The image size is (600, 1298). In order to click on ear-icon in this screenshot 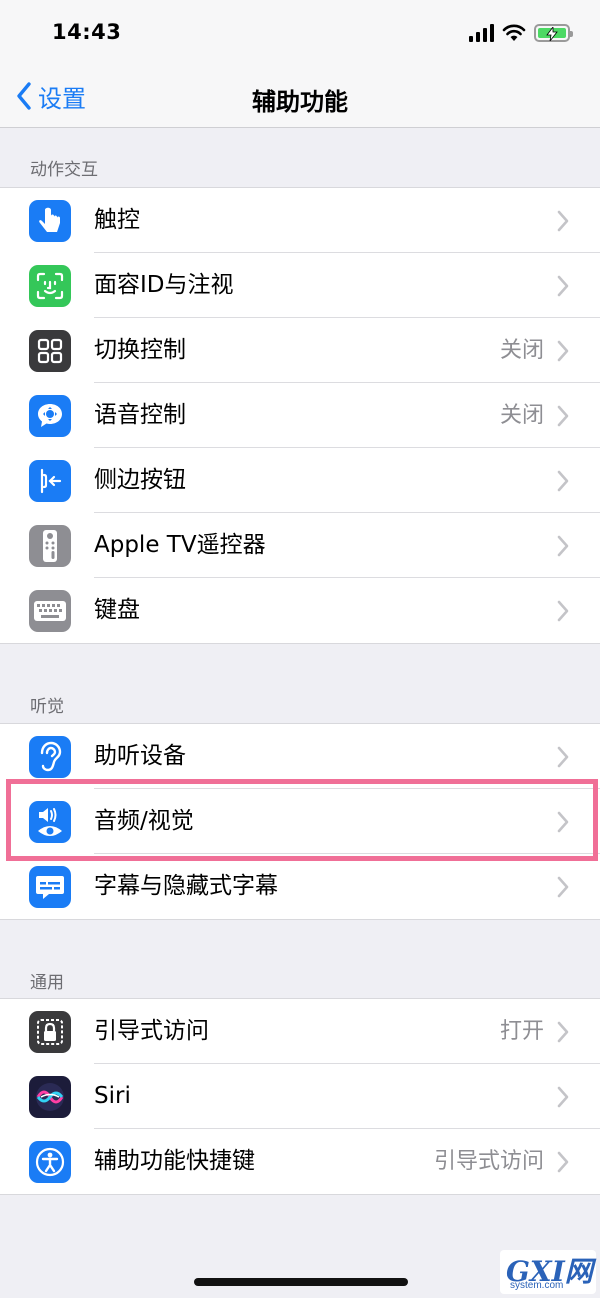, I will do `click(50, 757)`.